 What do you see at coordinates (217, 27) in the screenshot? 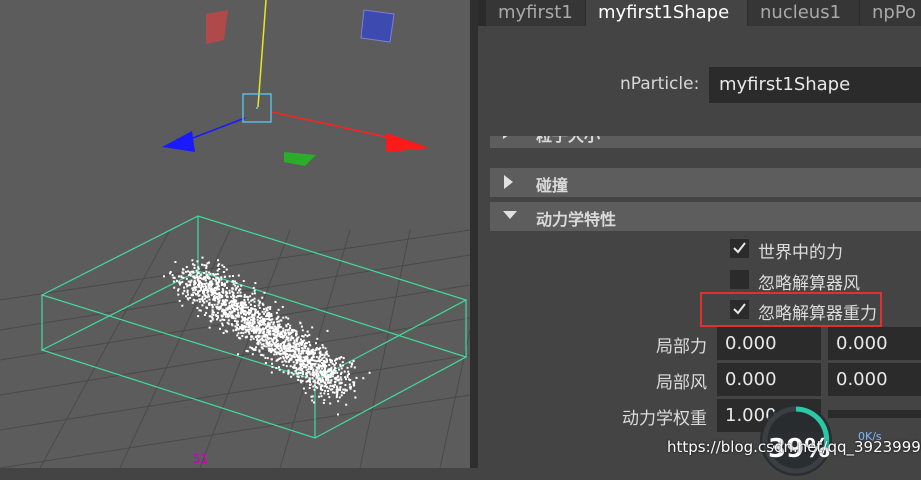
I see `manip-plane-xy` at bounding box center [217, 27].